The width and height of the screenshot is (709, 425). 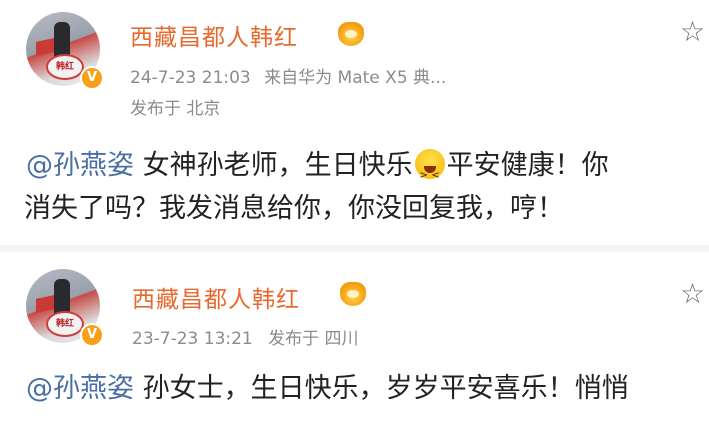 I want to click on post-timestamp: 24-7-23 21:03, so click(x=190, y=78).